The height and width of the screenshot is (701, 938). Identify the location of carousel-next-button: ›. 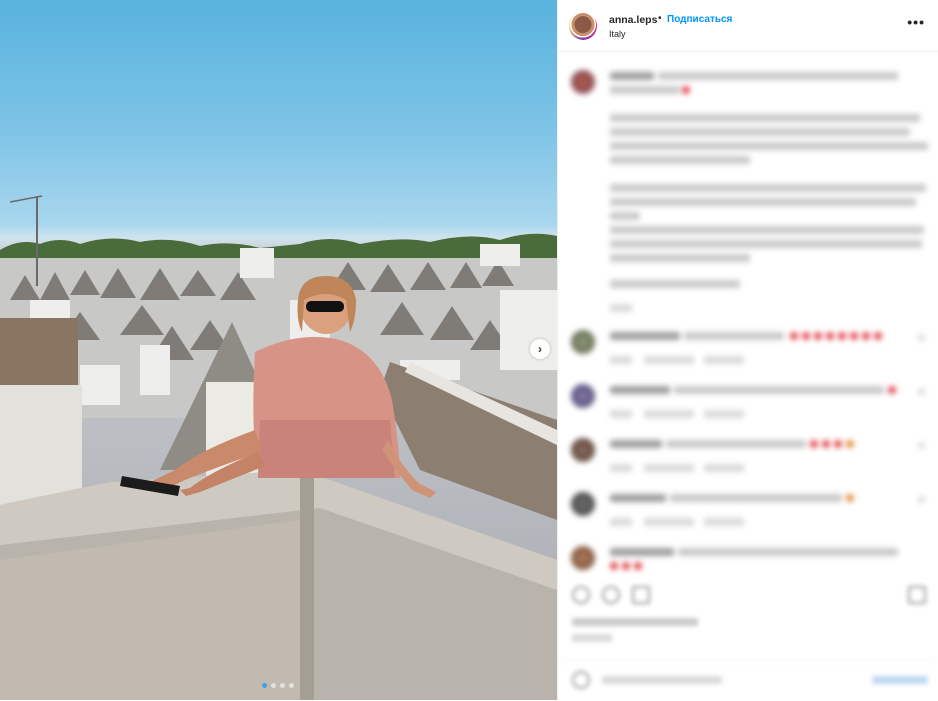
(540, 349).